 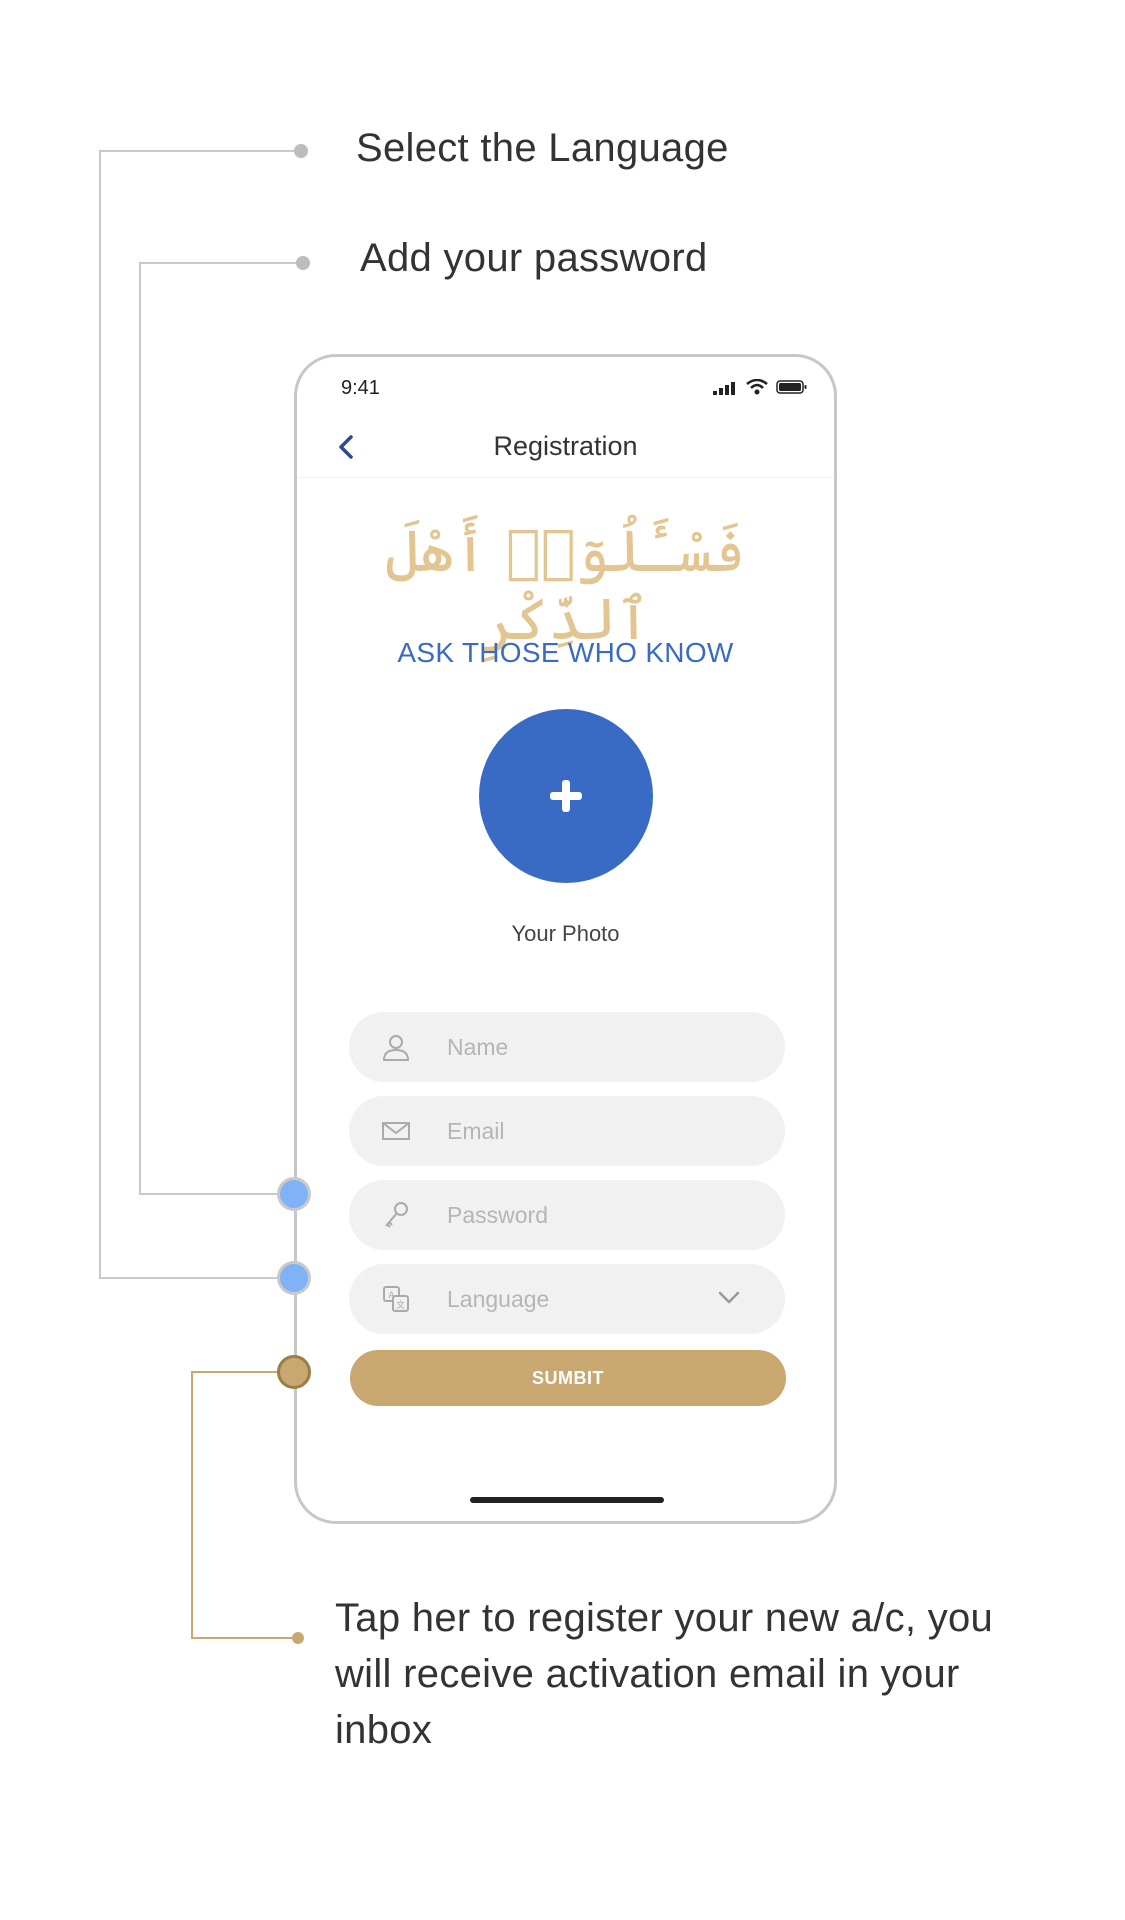 I want to click on password-marker-dot, so click(x=294, y=1194).